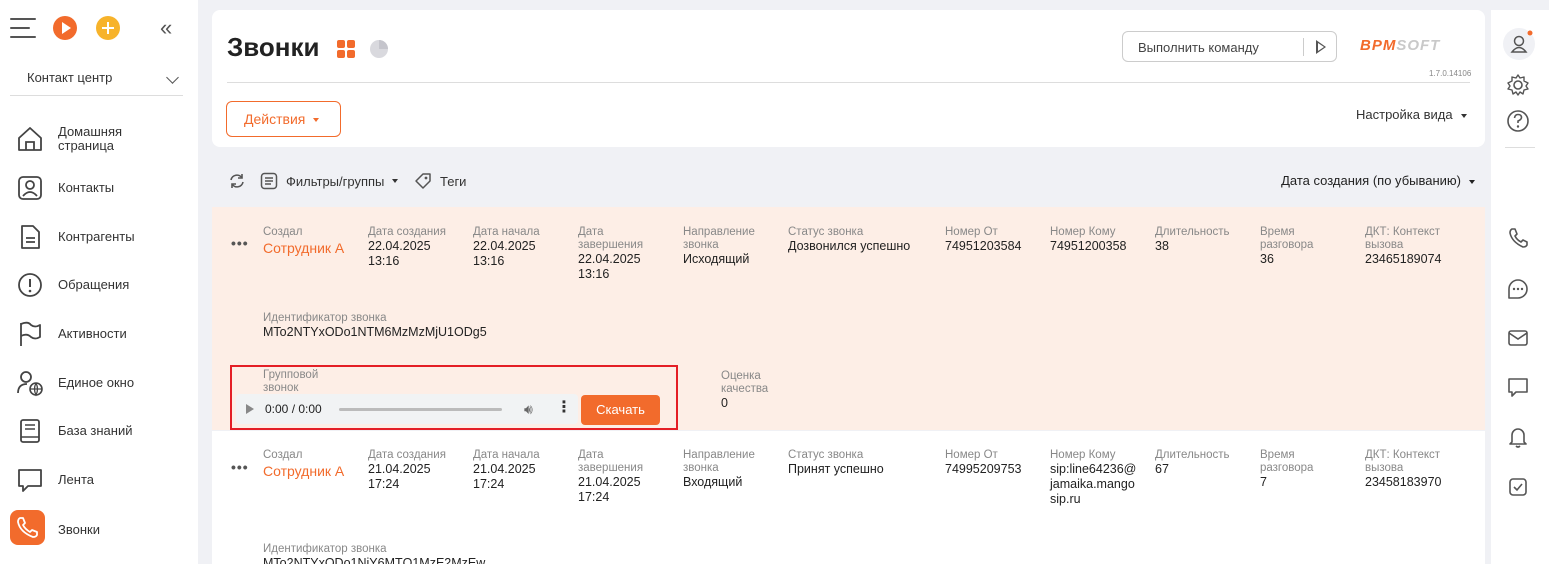  Describe the element at coordinates (1321, 47) in the screenshot. I see `run-command-icon` at that location.